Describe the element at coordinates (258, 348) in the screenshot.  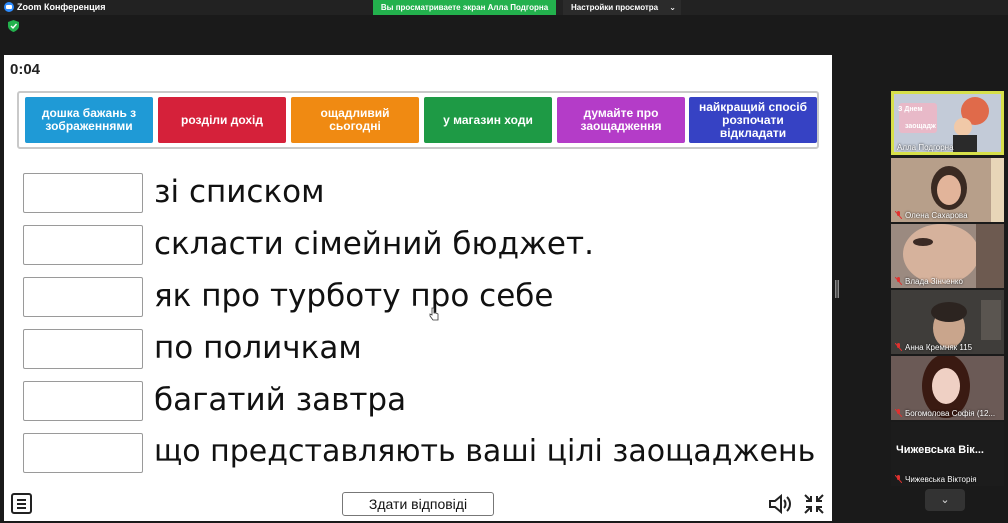
I see `answer-text: по поличкам` at that location.